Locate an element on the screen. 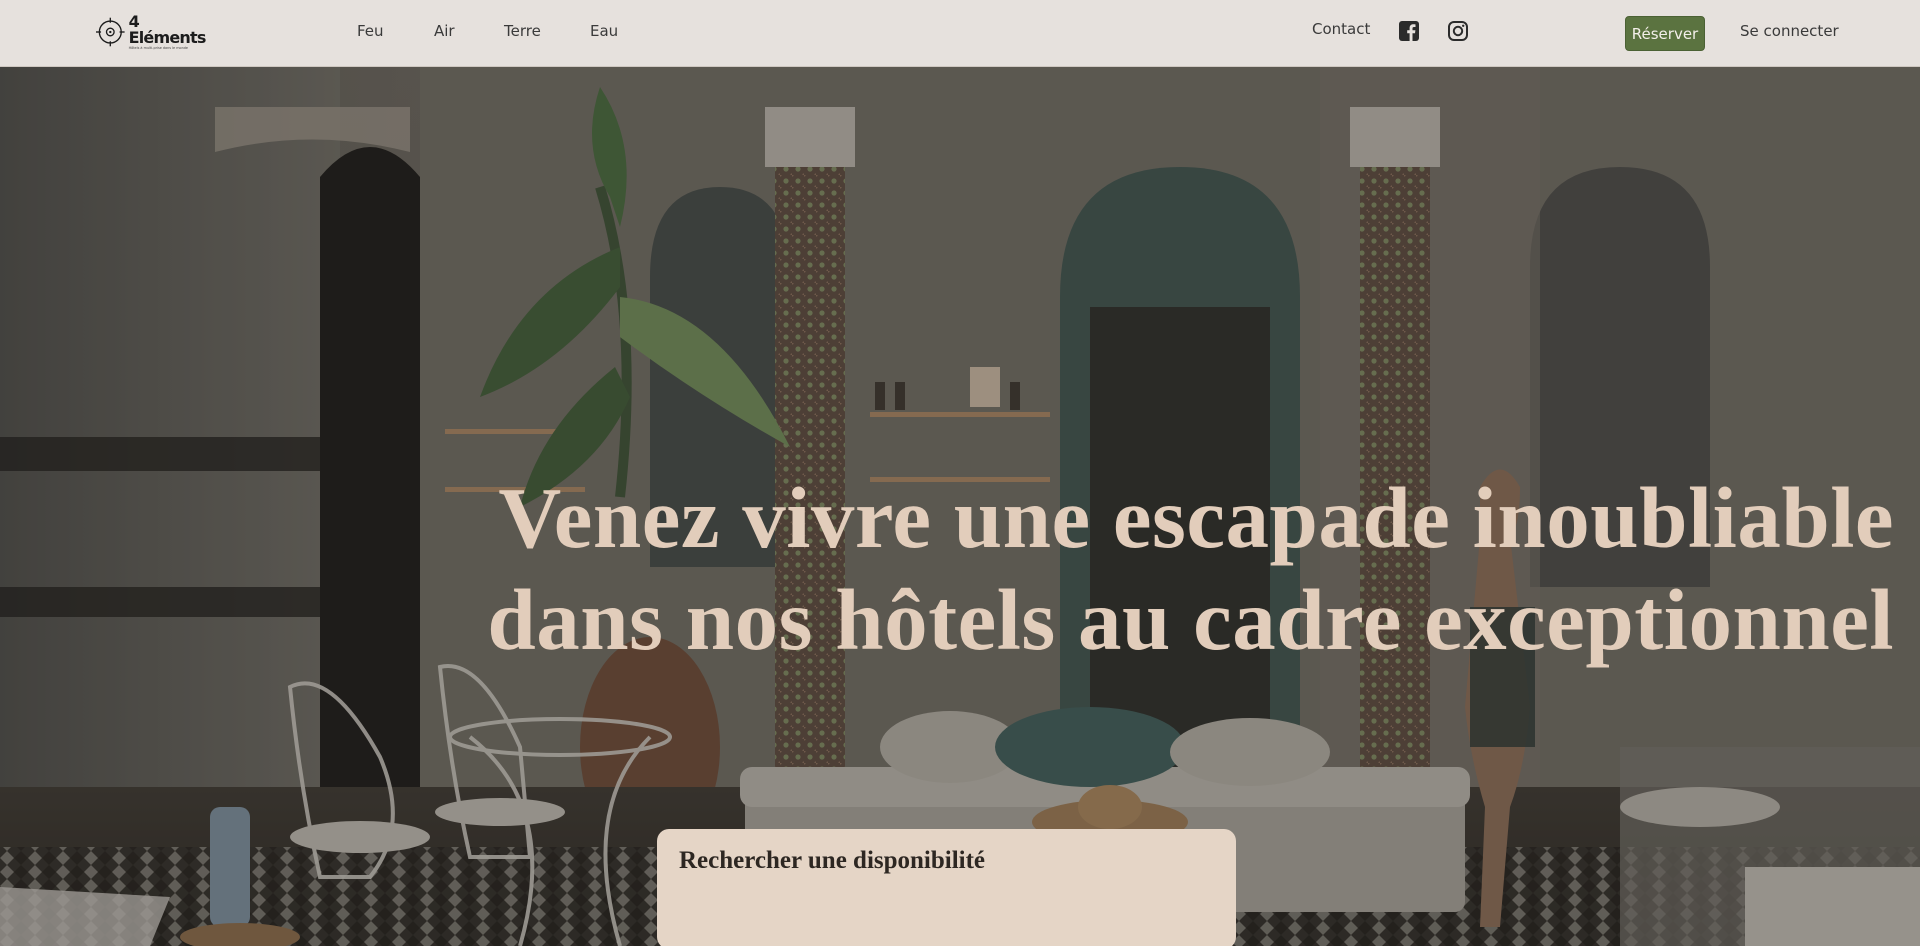  hero-title-line-2: dans nos hôtels au cadre exceptionnel is located at coordinates (1190, 619).